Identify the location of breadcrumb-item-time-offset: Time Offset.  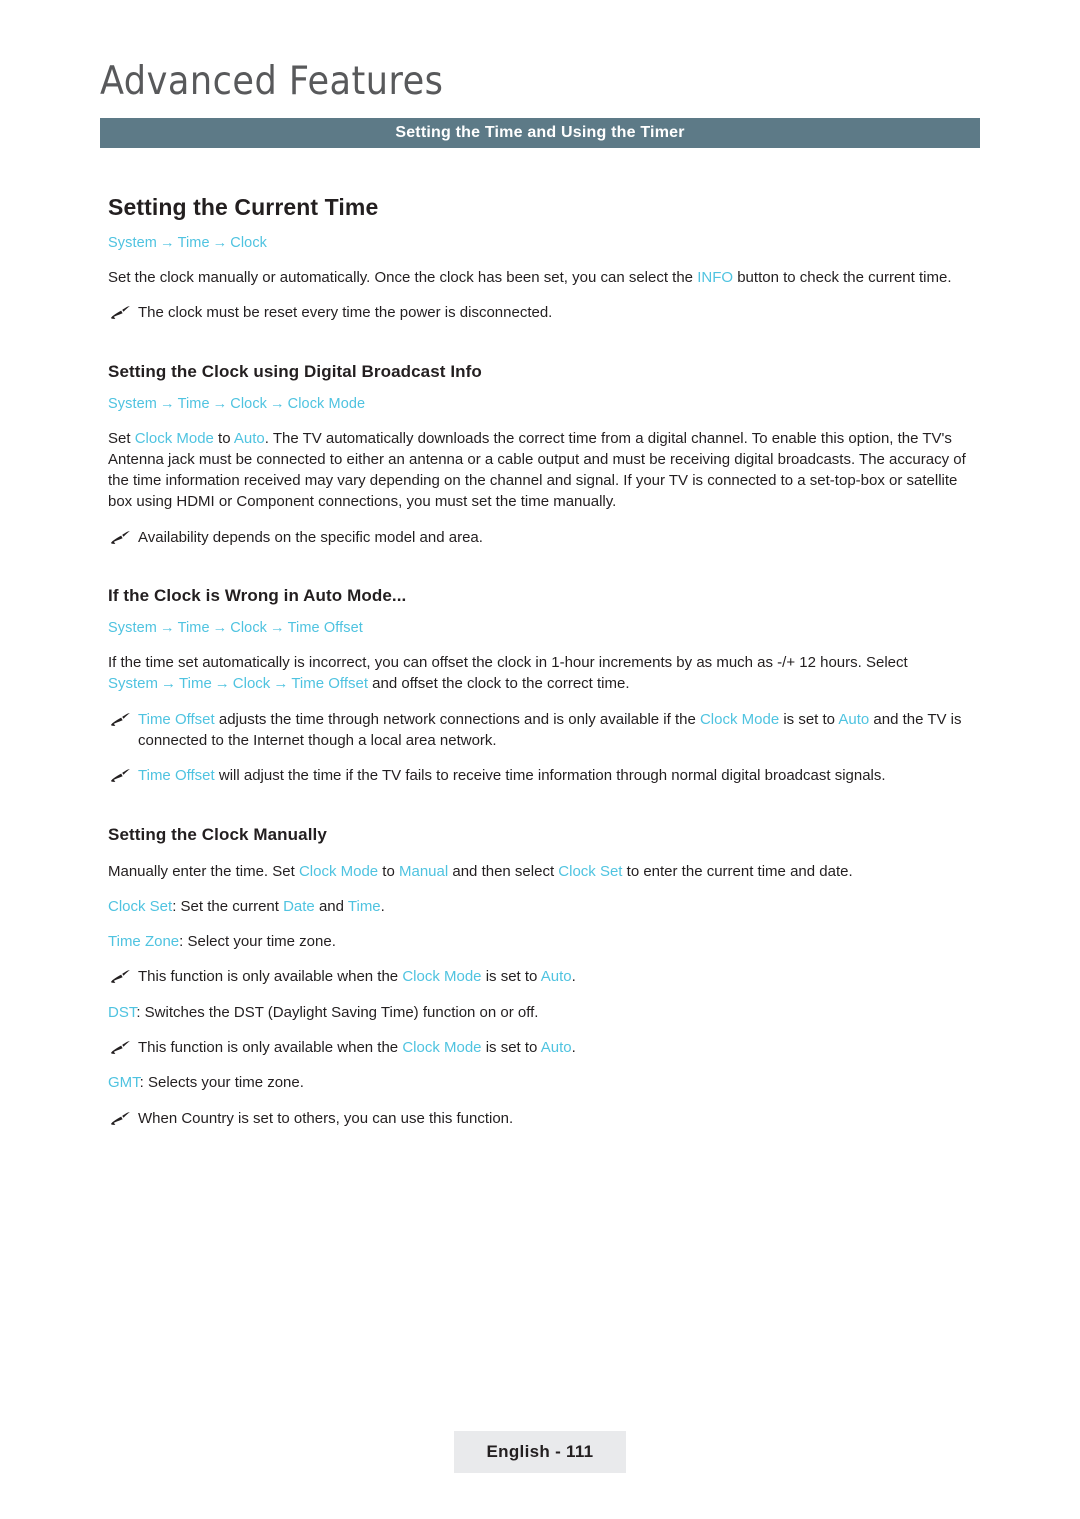
(325, 628).